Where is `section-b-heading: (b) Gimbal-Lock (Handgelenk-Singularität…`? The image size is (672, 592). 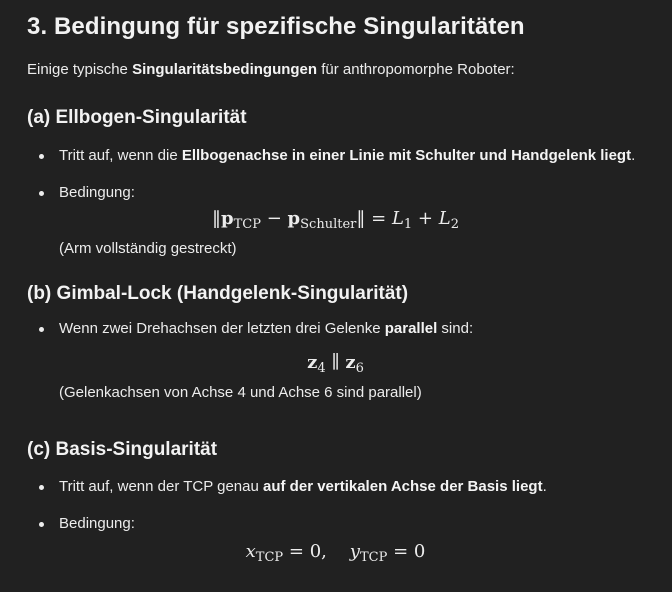 section-b-heading: (b) Gimbal-Lock (Handgelenk-Singularität… is located at coordinates (218, 293).